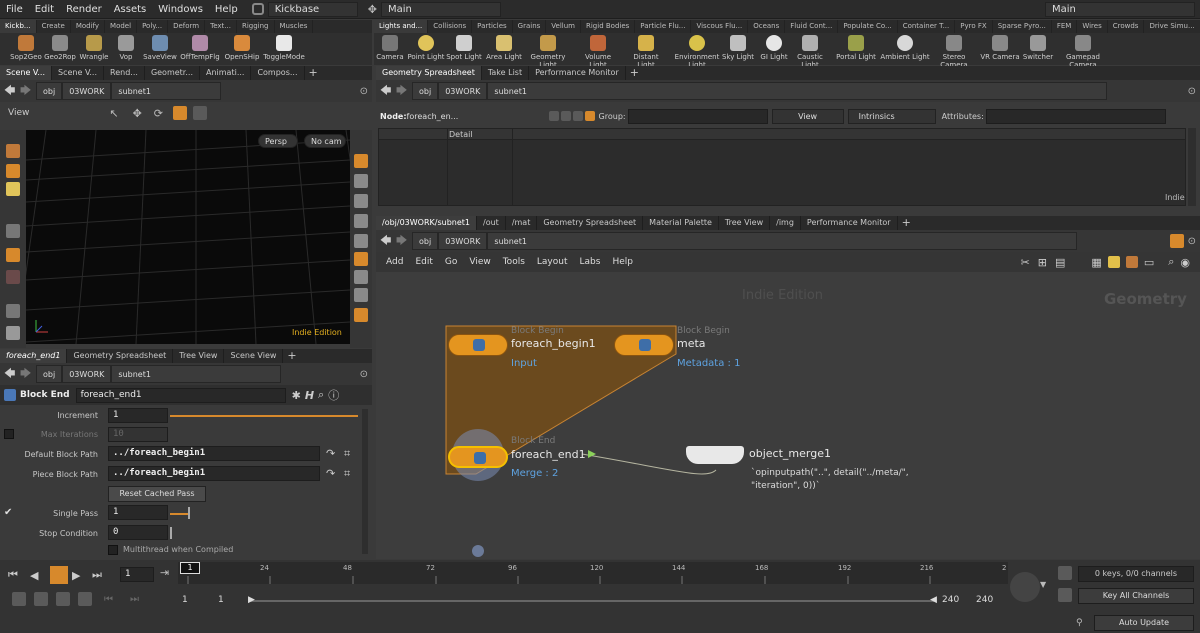  Describe the element at coordinates (553, 116) in the screenshot. I see `points-icon` at that location.